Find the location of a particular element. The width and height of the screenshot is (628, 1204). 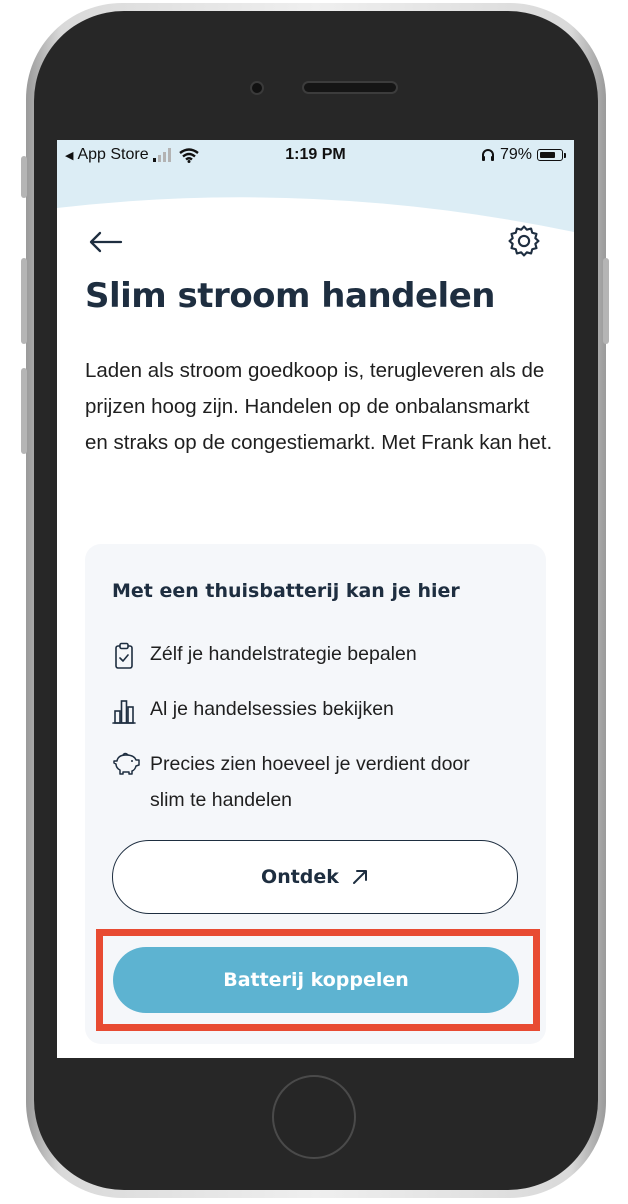

connect-battery-button: Batterij koppelen is located at coordinates (316, 980).